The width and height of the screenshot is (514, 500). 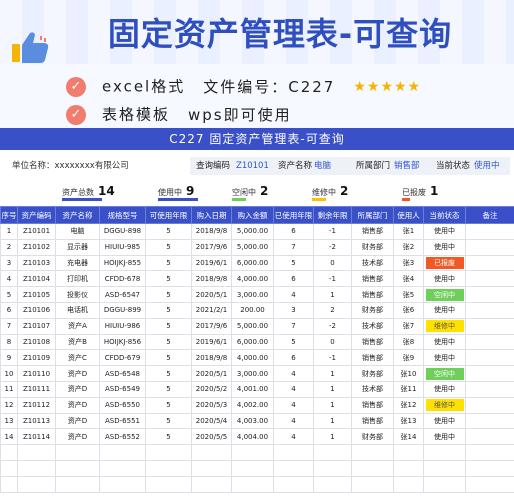 What do you see at coordinates (408, 247) in the screenshot?
I see `table-cell: 张2` at bounding box center [408, 247].